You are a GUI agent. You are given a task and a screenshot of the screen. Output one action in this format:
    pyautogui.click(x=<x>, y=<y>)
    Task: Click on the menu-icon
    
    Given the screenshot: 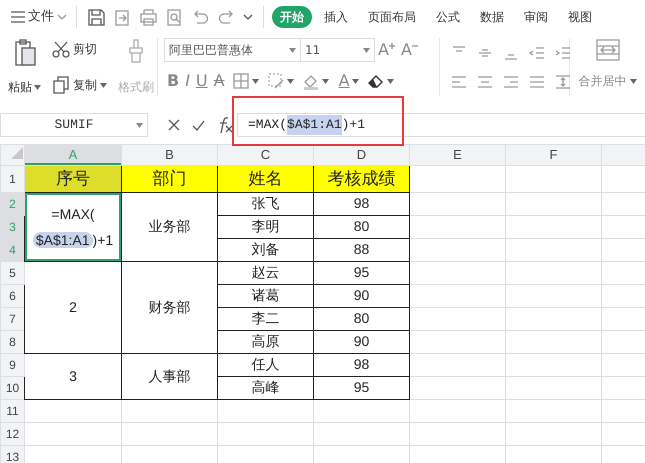 What is the action you would take?
    pyautogui.click(x=18, y=17)
    